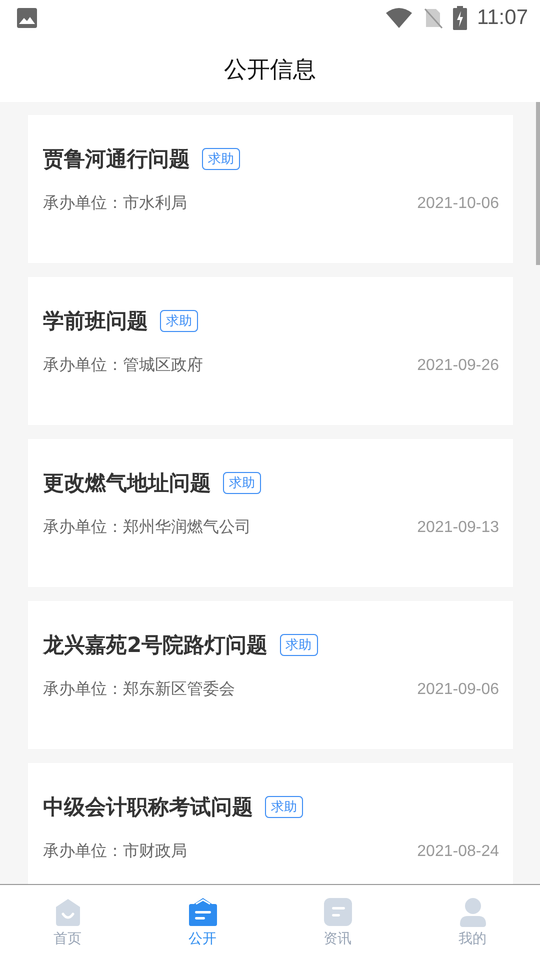 The width and height of the screenshot is (540, 960). I want to click on document-icon, so click(337, 912).